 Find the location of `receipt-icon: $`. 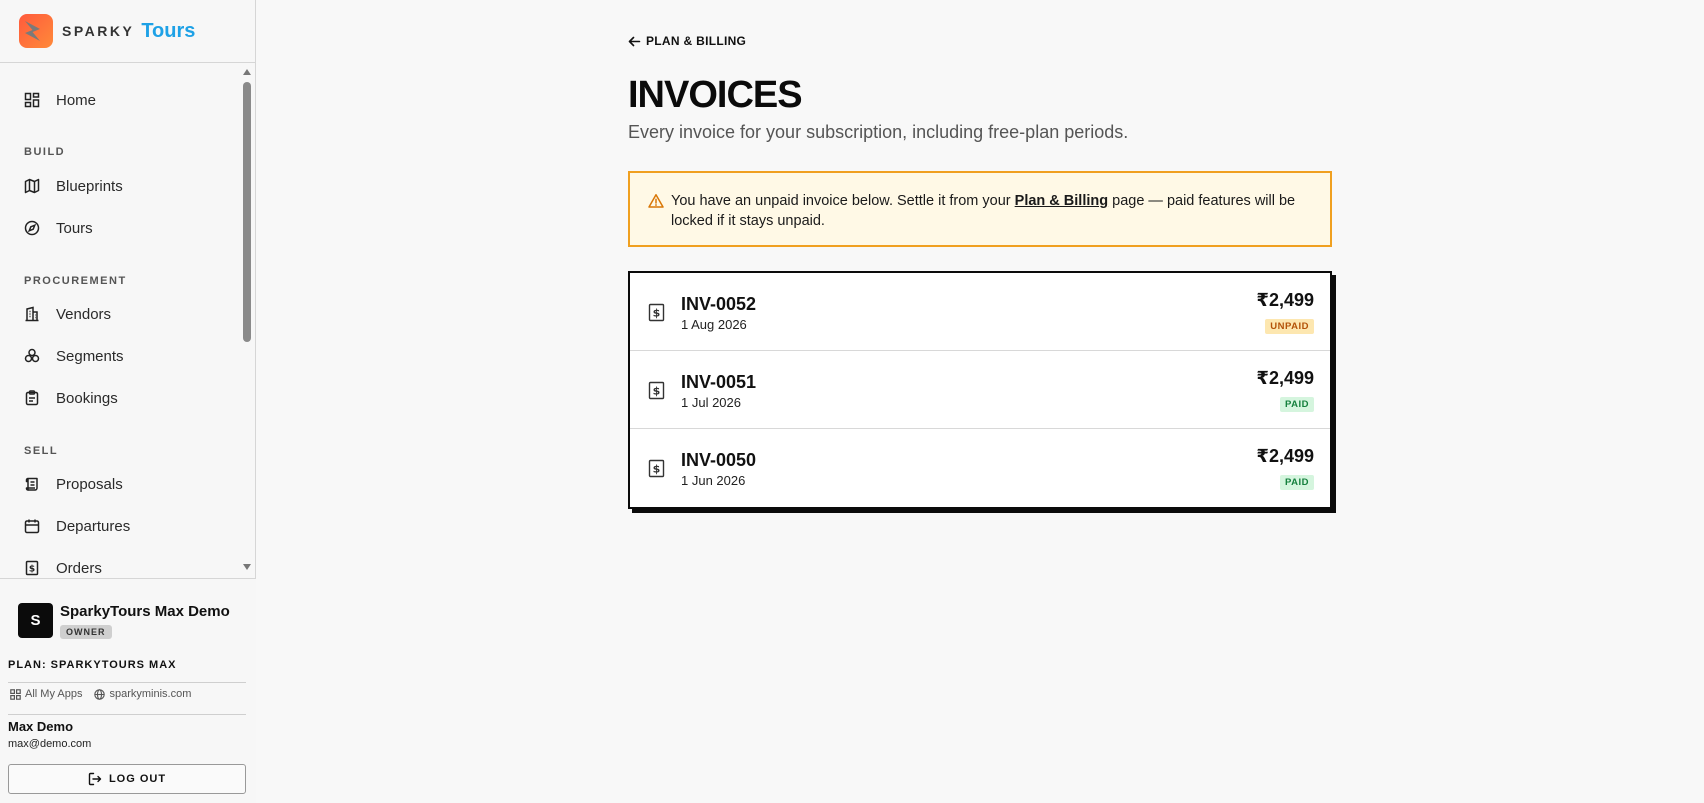

receipt-icon: $ is located at coordinates (32, 568).